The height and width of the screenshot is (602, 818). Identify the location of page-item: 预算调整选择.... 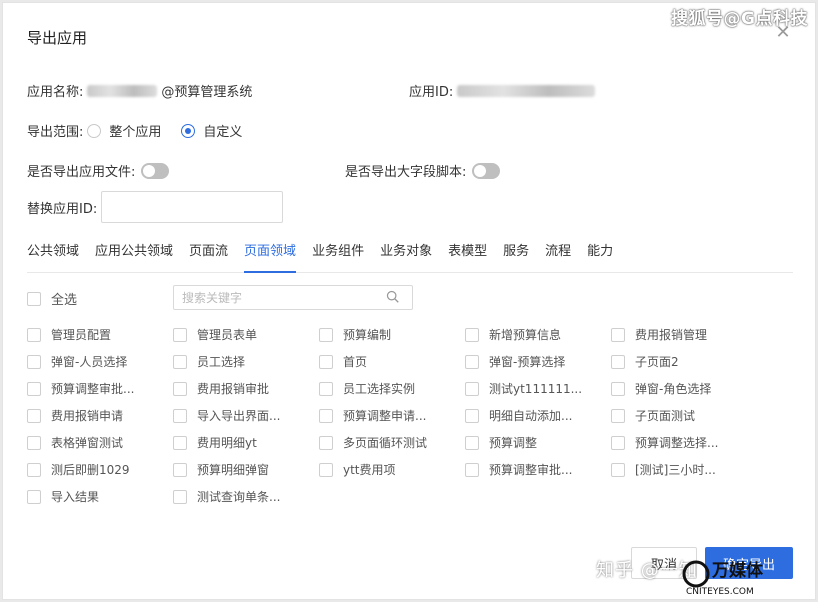
(684, 442).